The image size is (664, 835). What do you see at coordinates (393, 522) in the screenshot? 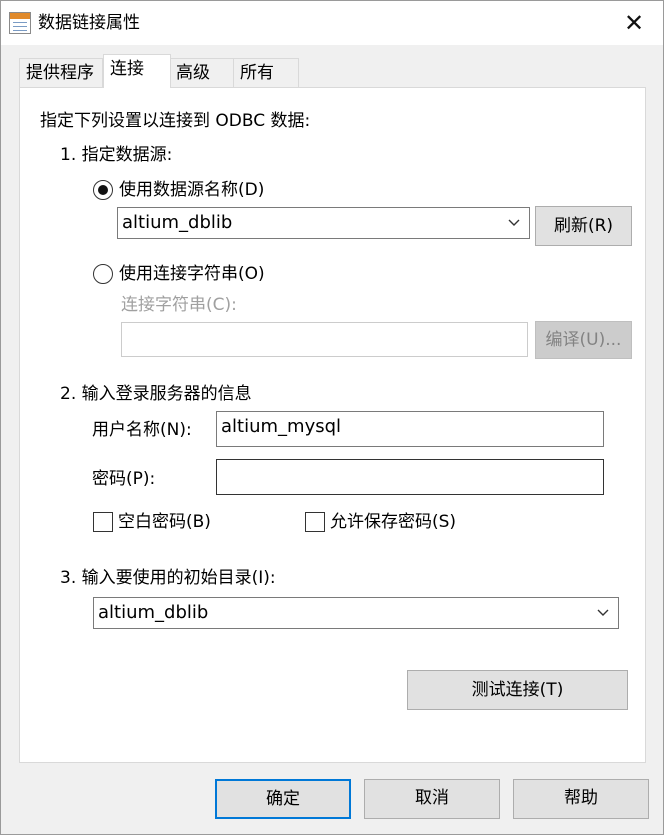
I see `save-password-label: 允许保存密码(S)` at bounding box center [393, 522].